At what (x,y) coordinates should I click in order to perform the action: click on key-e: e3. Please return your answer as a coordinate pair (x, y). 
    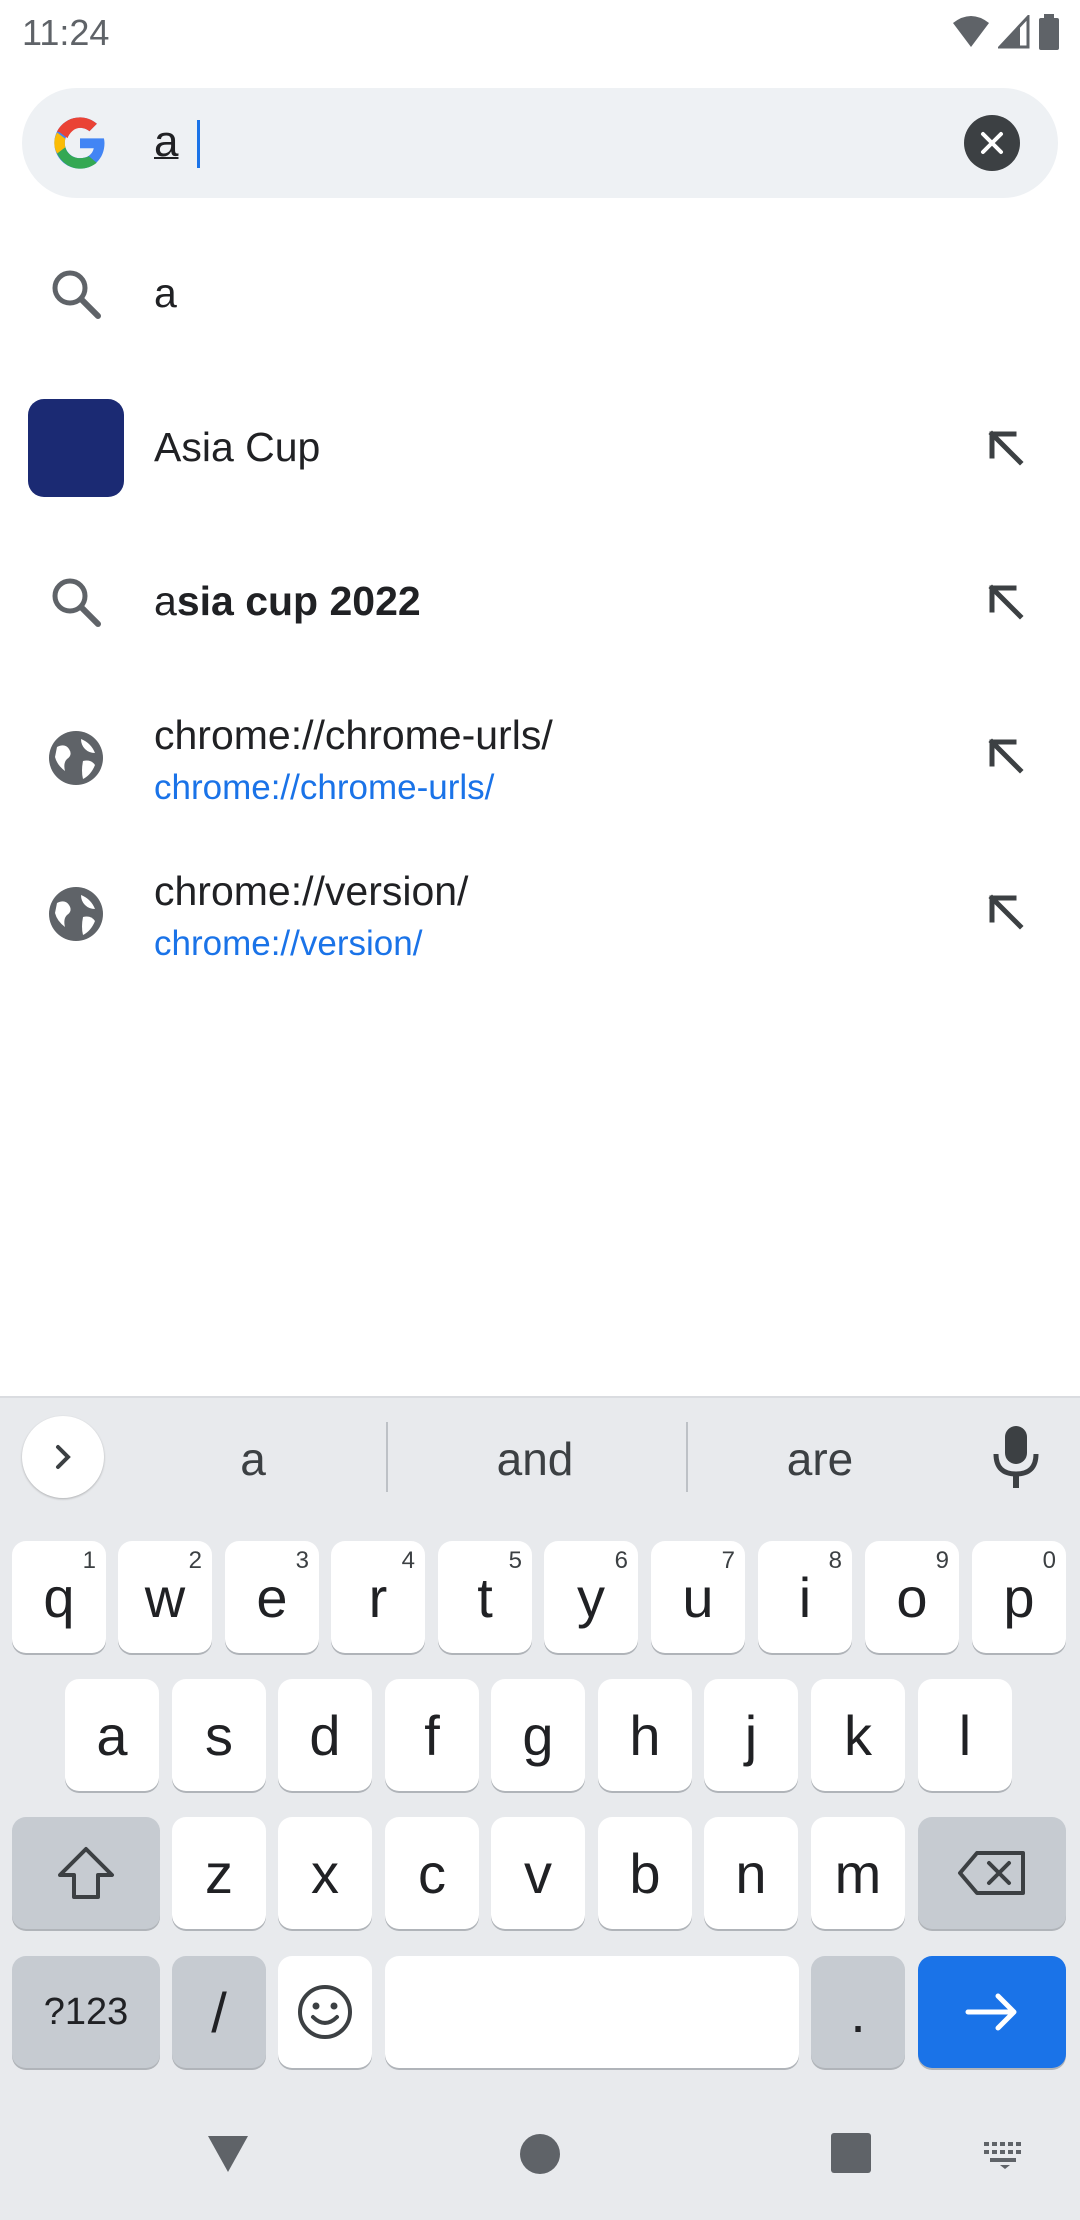
    Looking at the image, I should click on (272, 1597).